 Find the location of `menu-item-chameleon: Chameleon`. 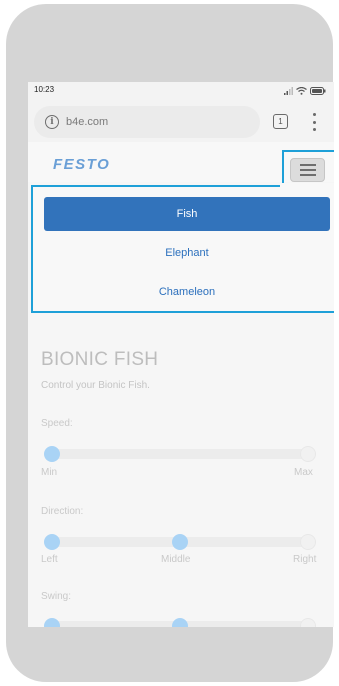

menu-item-chameleon: Chameleon is located at coordinates (187, 292).